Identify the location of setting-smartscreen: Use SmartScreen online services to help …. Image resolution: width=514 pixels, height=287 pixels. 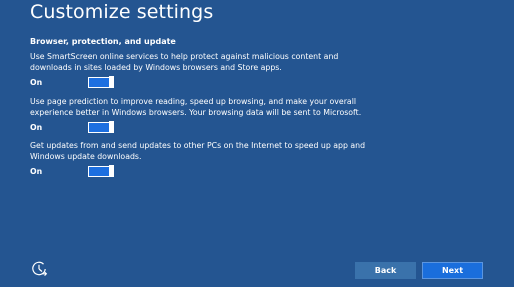
(200, 69).